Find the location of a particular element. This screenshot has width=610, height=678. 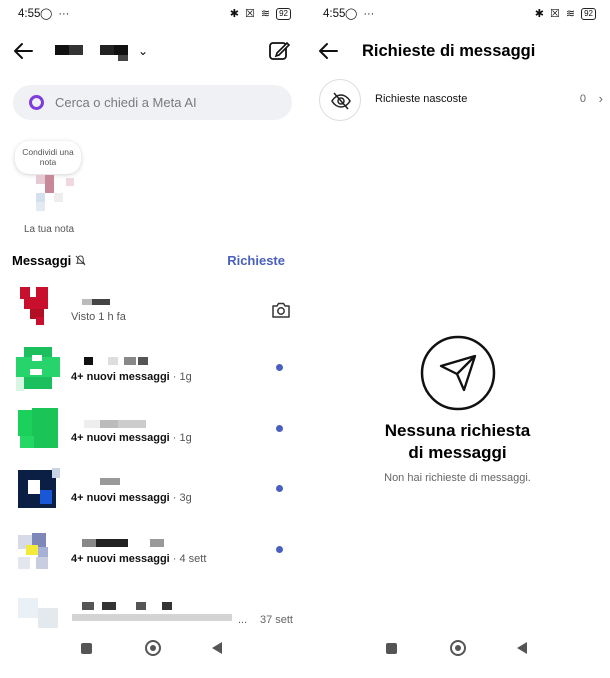

thread-time: · 4 sett is located at coordinates (188, 559).